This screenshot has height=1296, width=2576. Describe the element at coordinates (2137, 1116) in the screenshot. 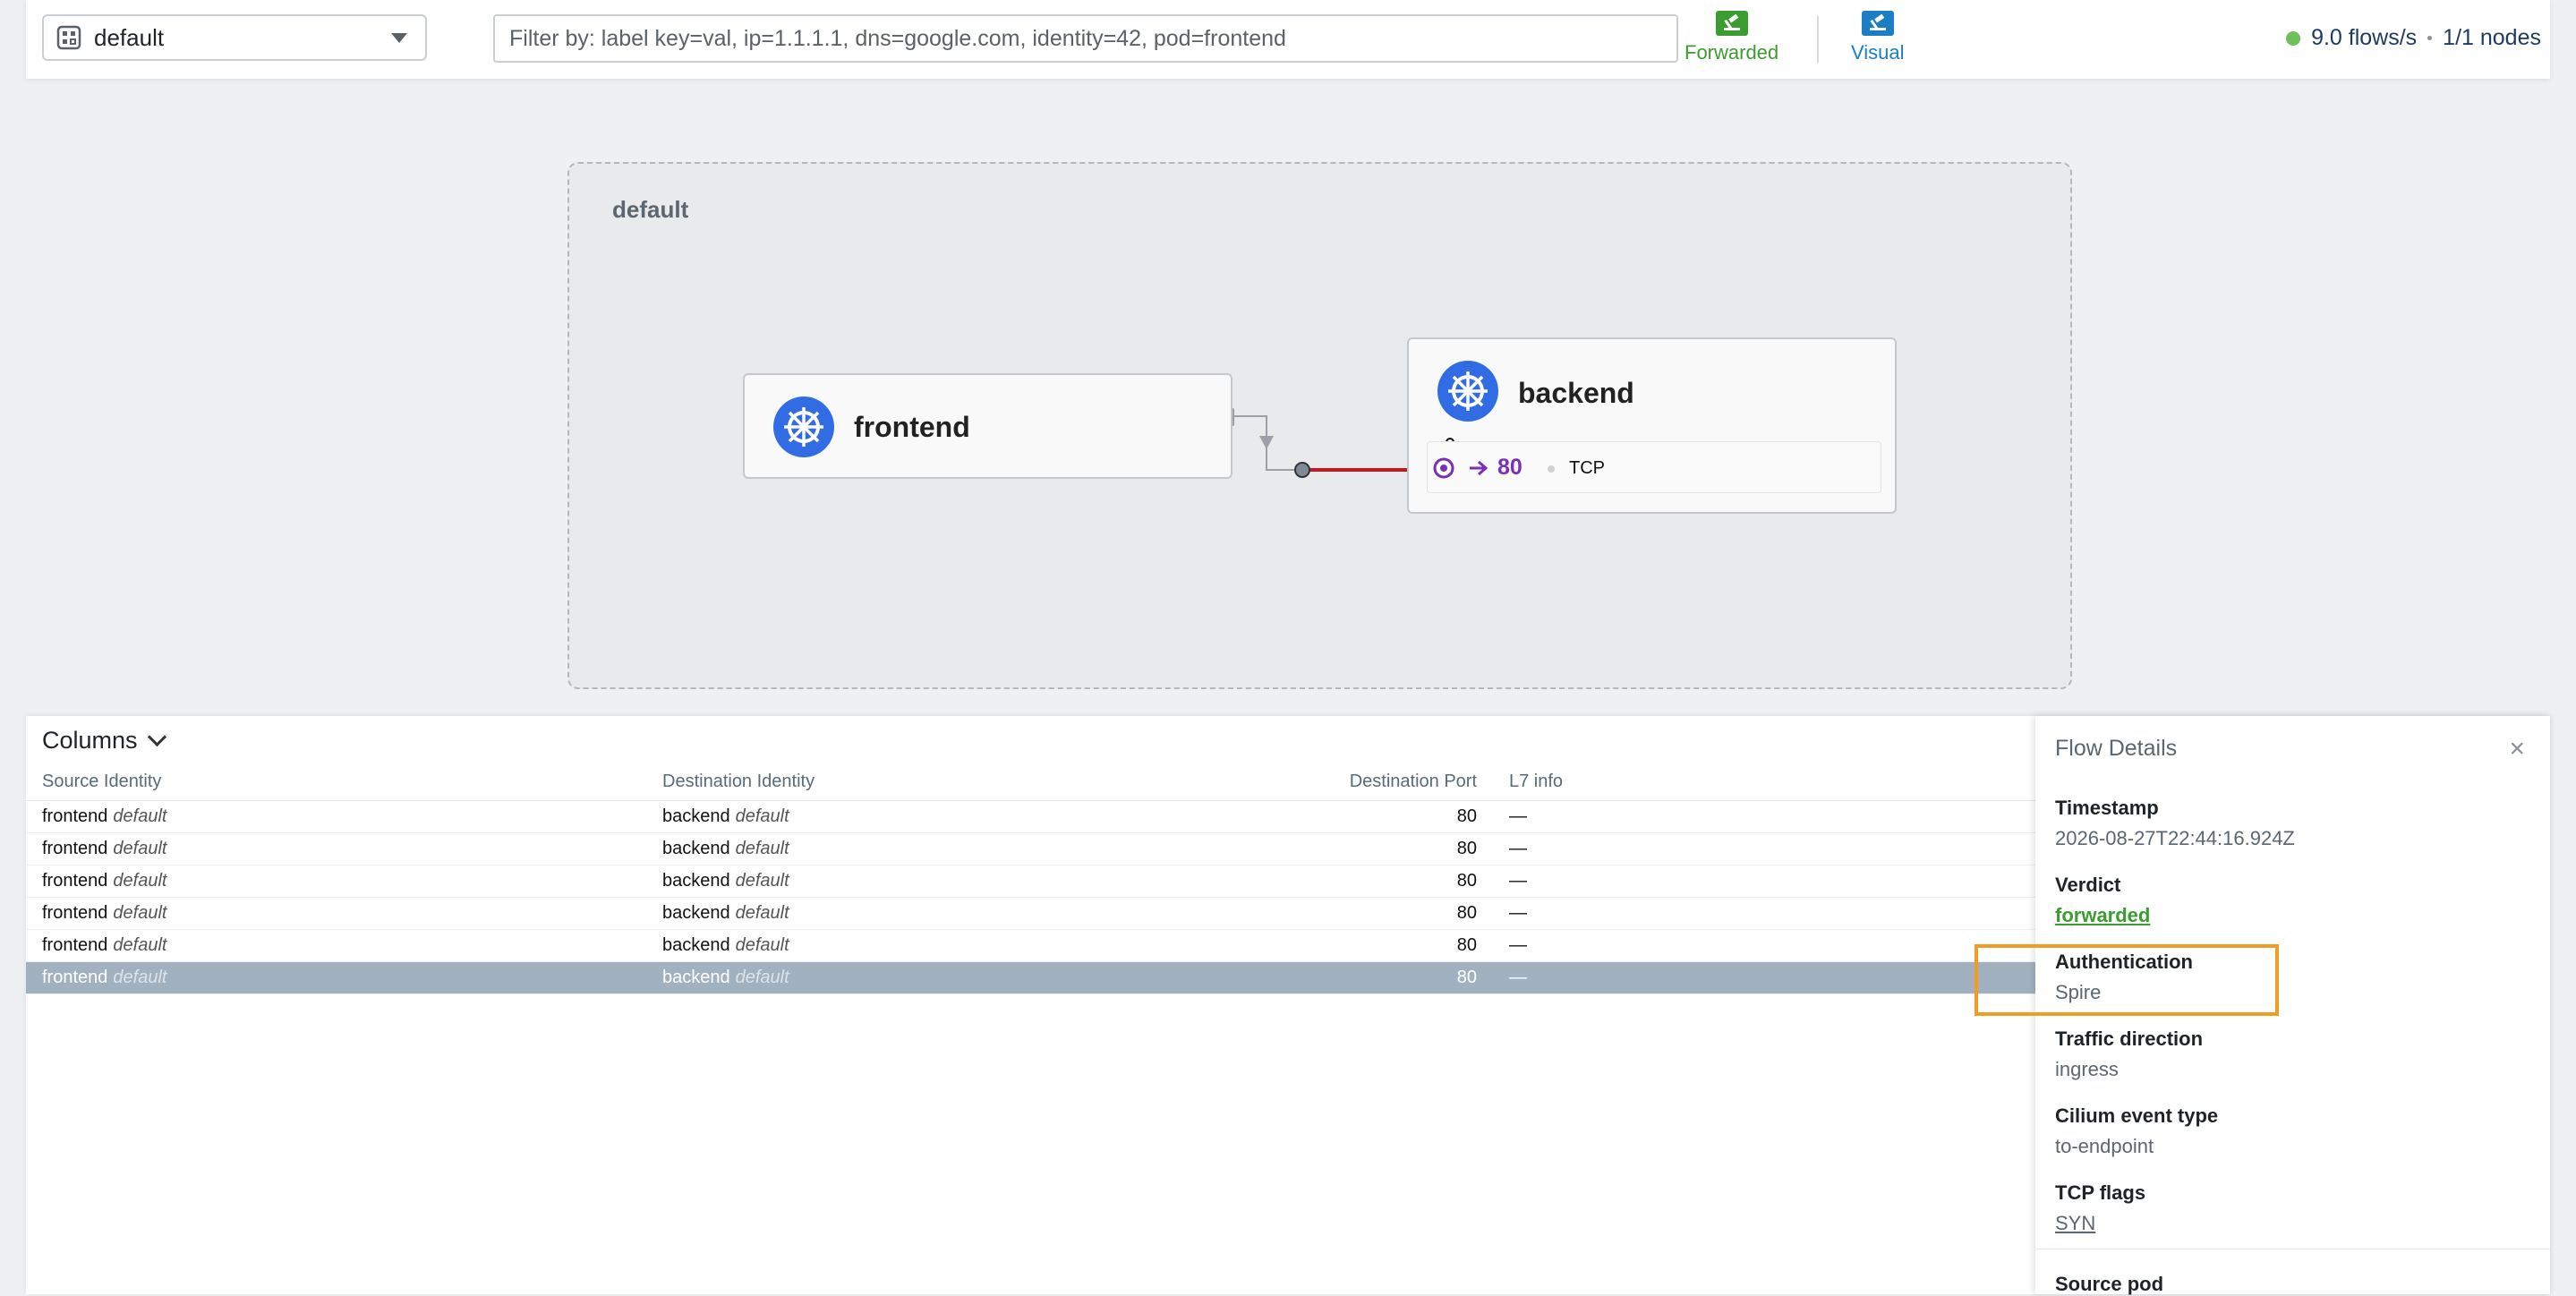

I see `field-label: Cilium event type` at that location.